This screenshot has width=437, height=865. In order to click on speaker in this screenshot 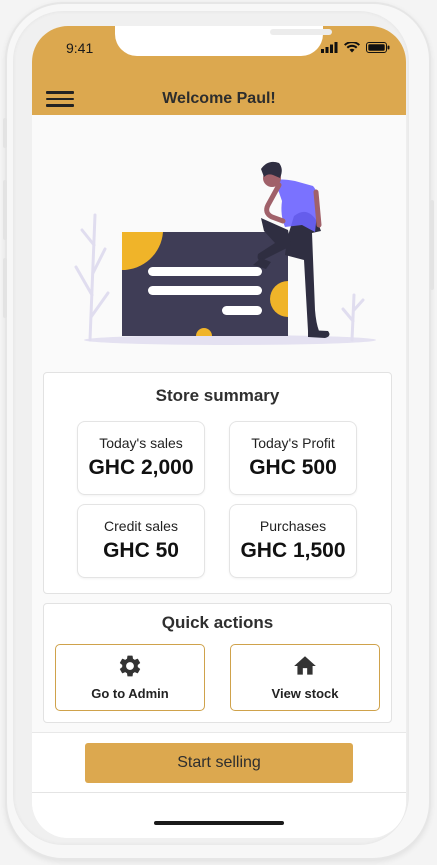, I will do `click(301, 32)`.